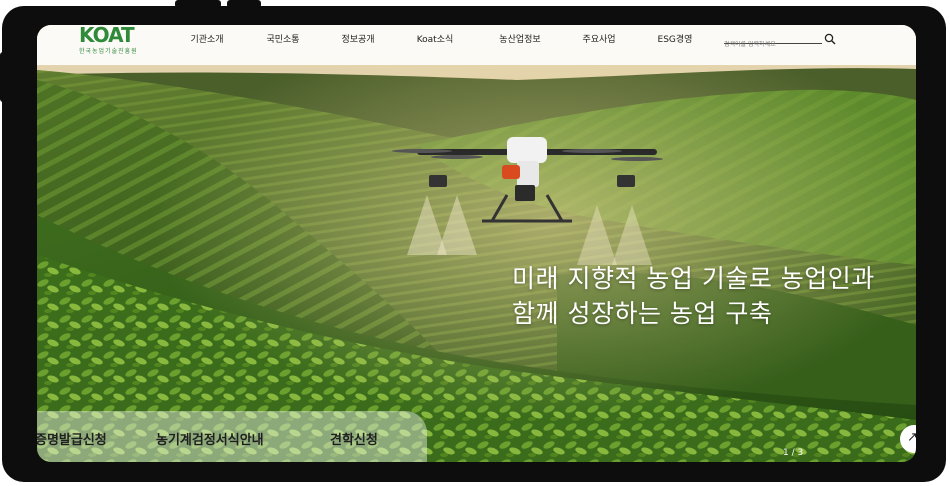 The width and height of the screenshot is (950, 486). I want to click on nav-item-information-disclosure: 정보공개, so click(357, 38).